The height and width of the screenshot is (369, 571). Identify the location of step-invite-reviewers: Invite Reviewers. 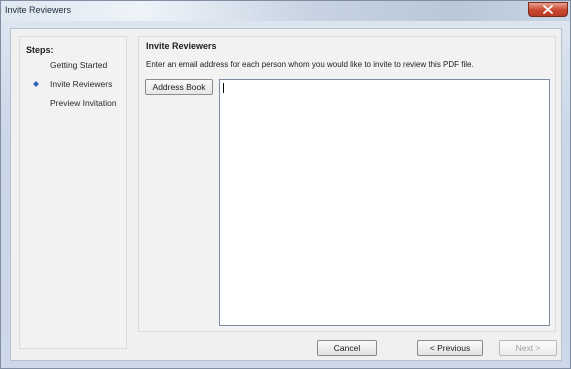
(81, 84).